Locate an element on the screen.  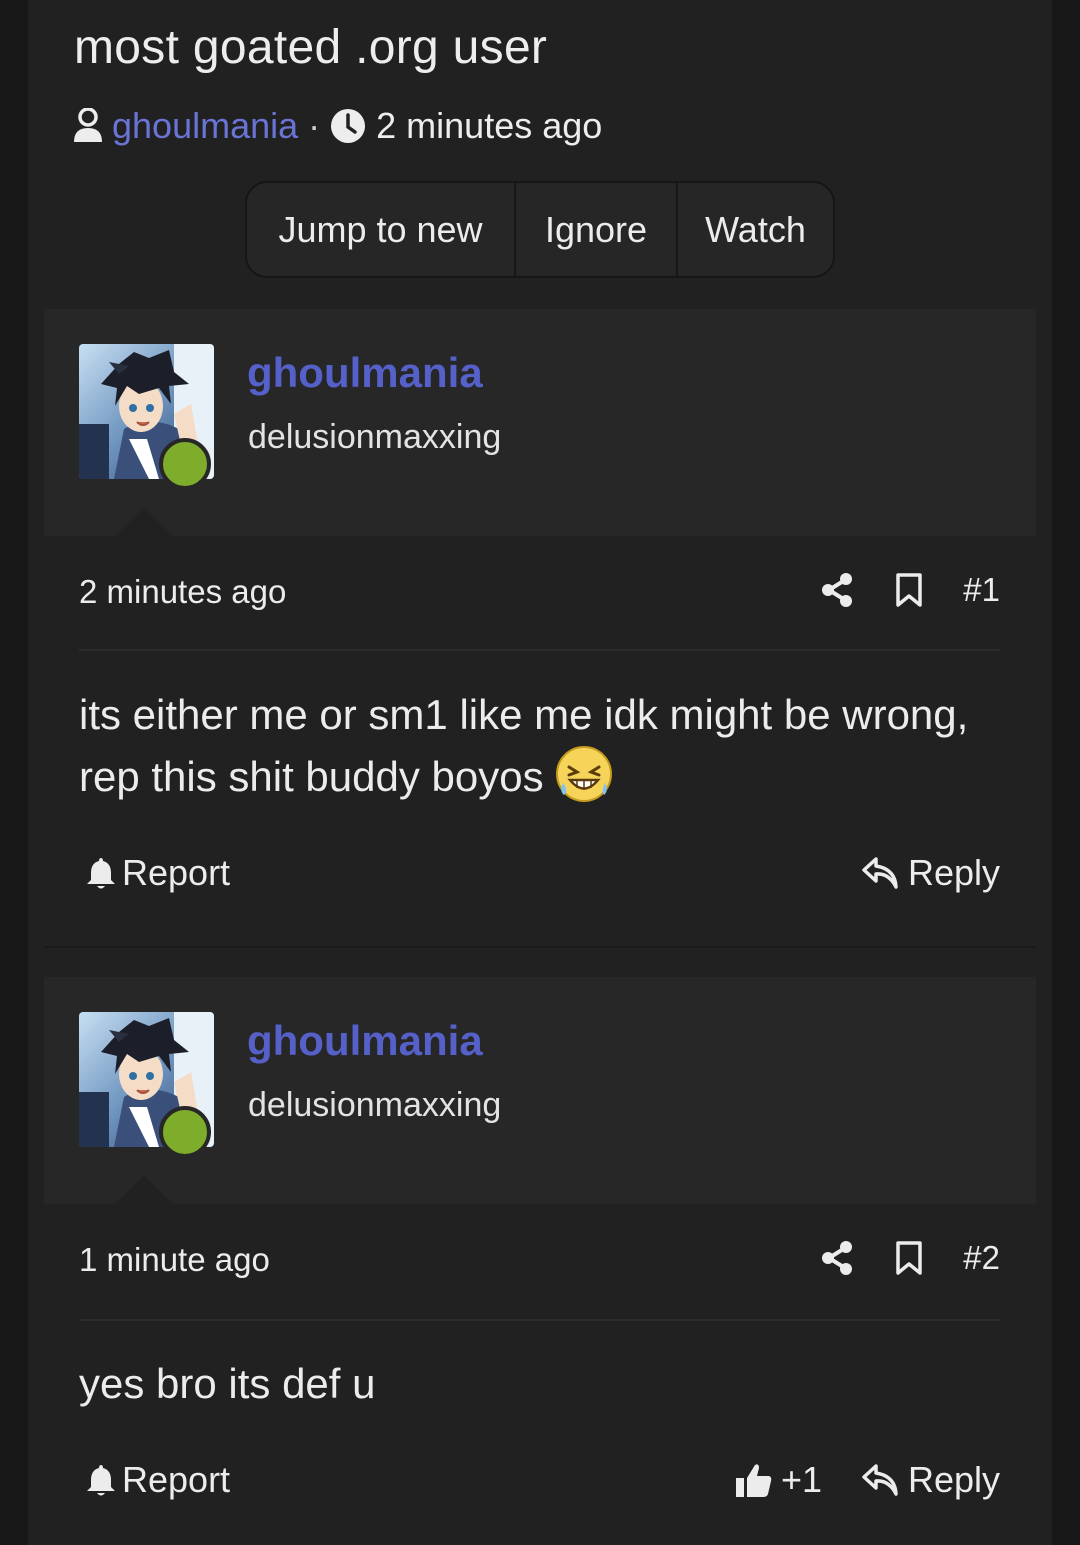
post-footer: Report Reply is located at coordinates (543, 877).